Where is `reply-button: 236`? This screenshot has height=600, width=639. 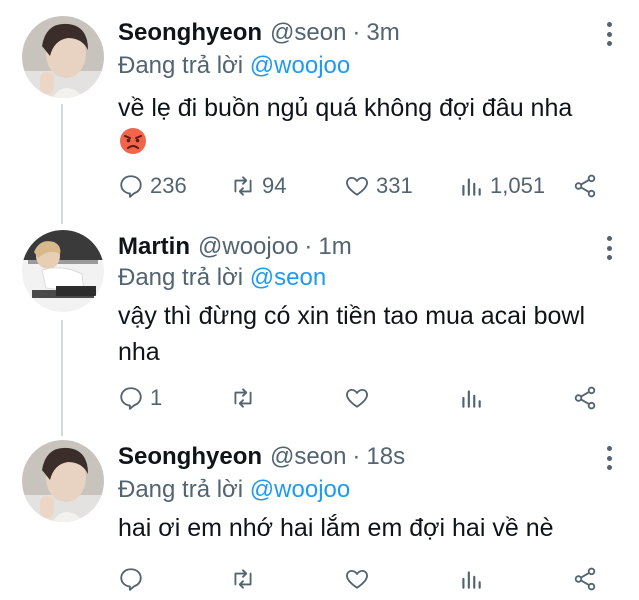 reply-button: 236 is located at coordinates (152, 186).